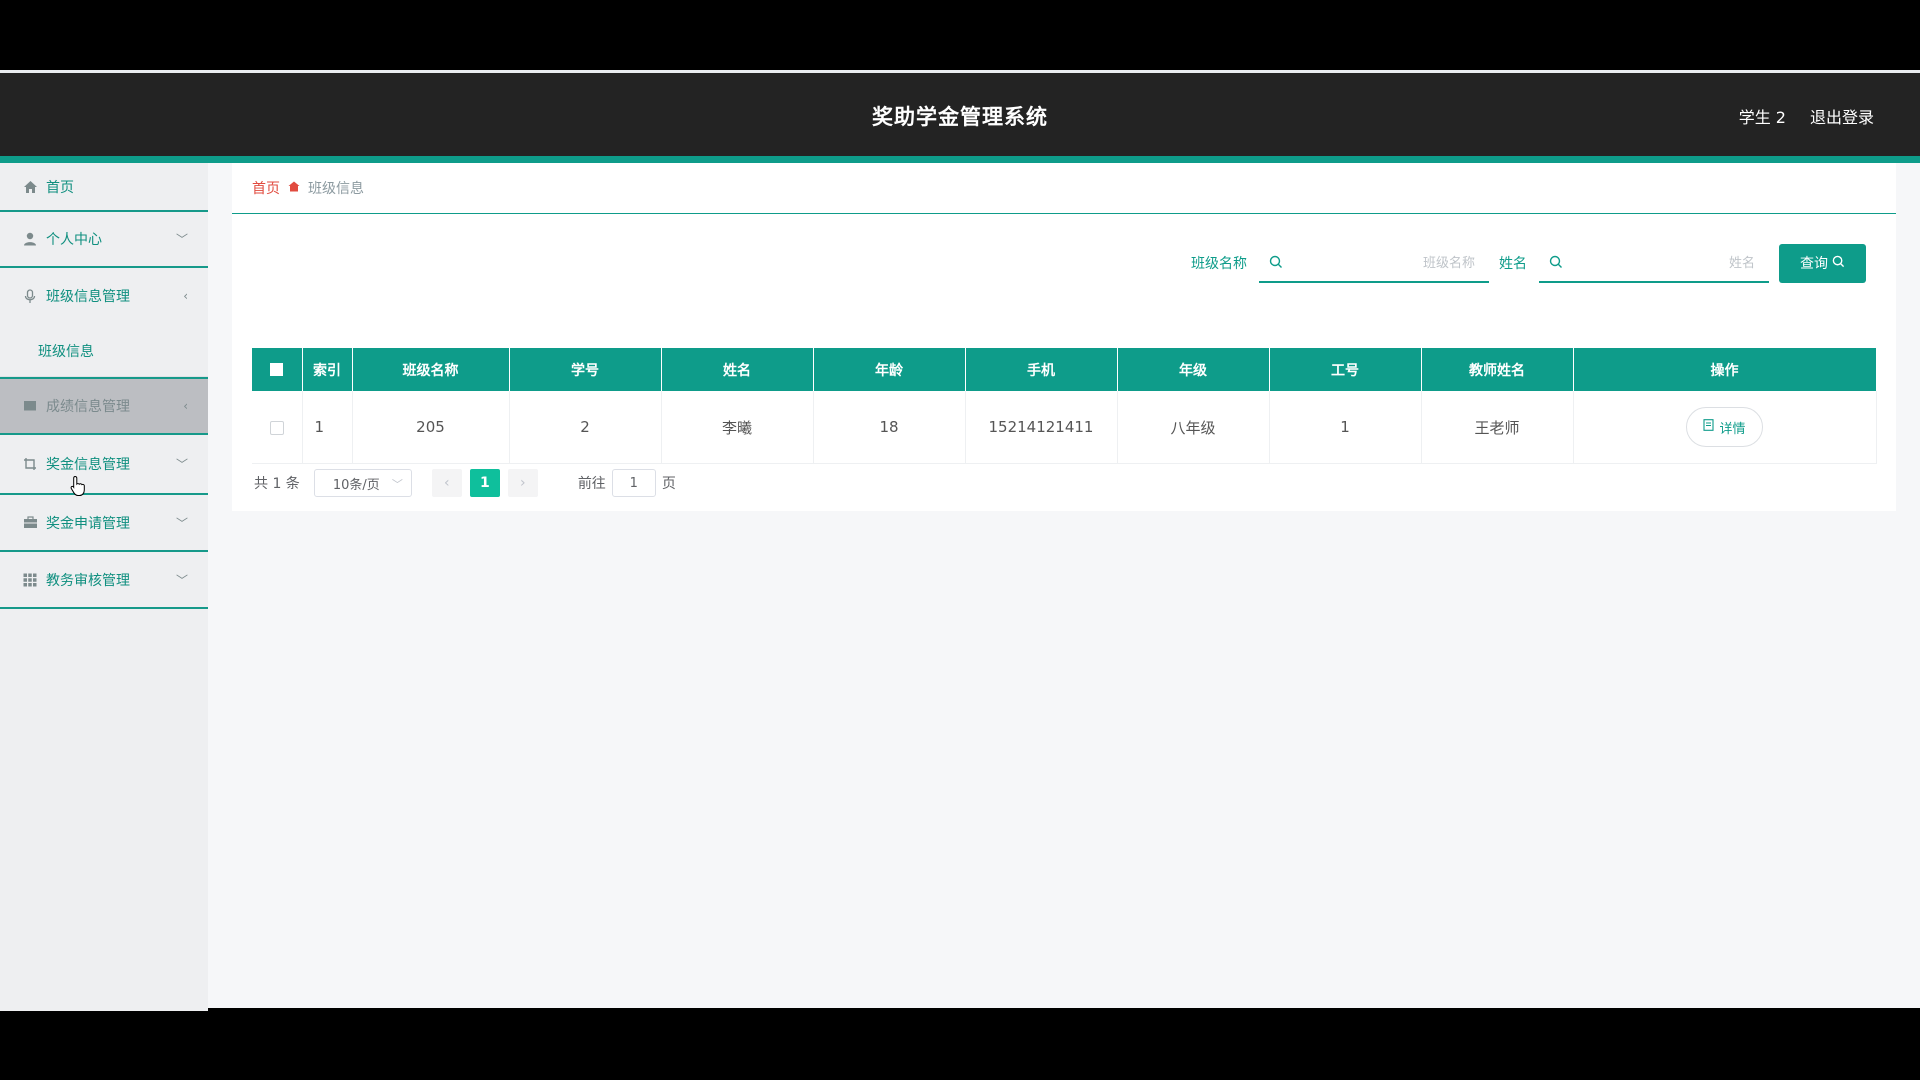 The image size is (1920, 1080). What do you see at coordinates (30, 523) in the screenshot?
I see `briefcase-icon` at bounding box center [30, 523].